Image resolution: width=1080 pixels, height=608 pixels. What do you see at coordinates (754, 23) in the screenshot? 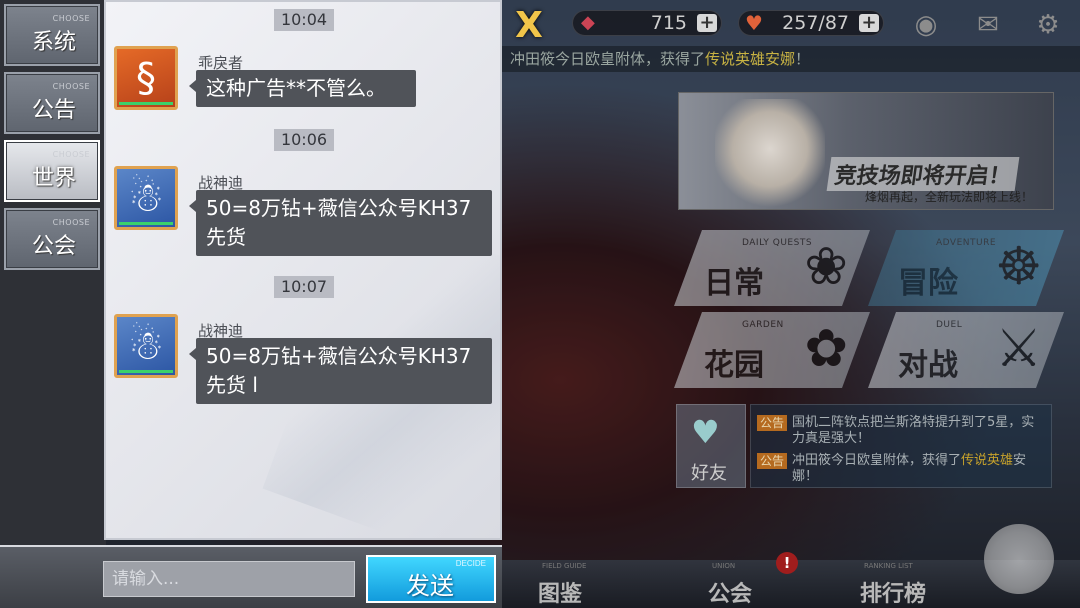
I see `heart-icon: ♥` at bounding box center [754, 23].